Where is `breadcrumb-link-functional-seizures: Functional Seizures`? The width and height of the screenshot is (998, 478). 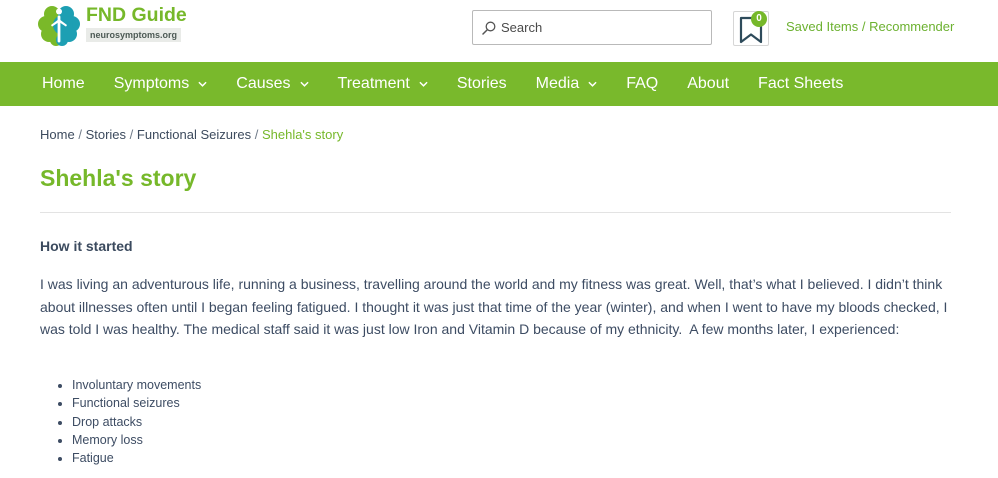 breadcrumb-link-functional-seizures: Functional Seizures is located at coordinates (194, 134).